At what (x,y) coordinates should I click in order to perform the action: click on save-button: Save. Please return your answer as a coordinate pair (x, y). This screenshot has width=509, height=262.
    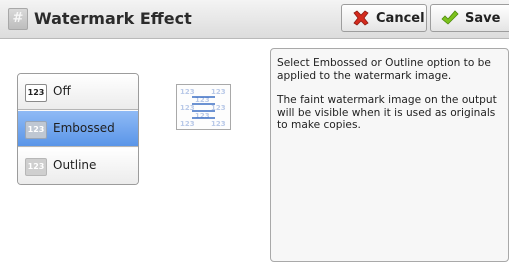
    Looking at the image, I should click on (469, 18).